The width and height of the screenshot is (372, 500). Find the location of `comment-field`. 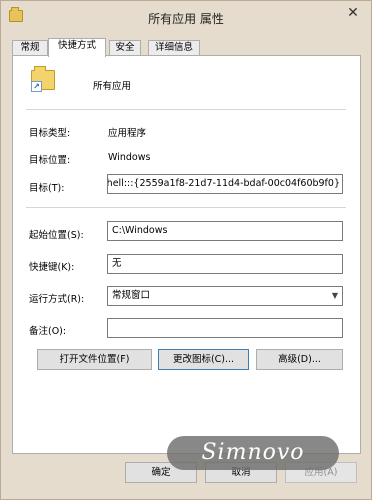

comment-field is located at coordinates (225, 328).